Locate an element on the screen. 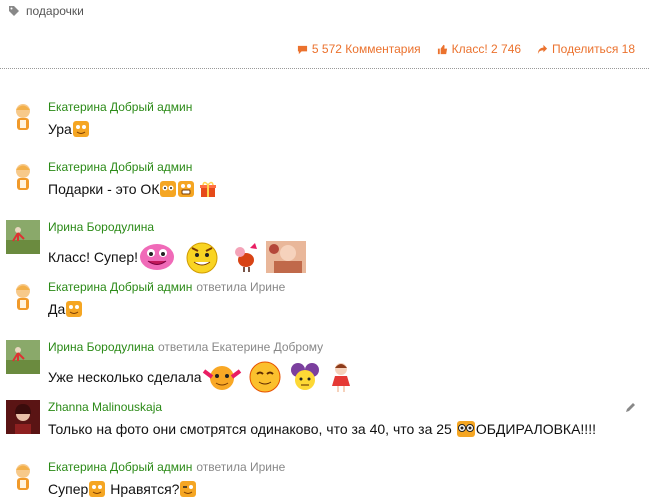  share-count: Поделиться 18 is located at coordinates (593, 49).